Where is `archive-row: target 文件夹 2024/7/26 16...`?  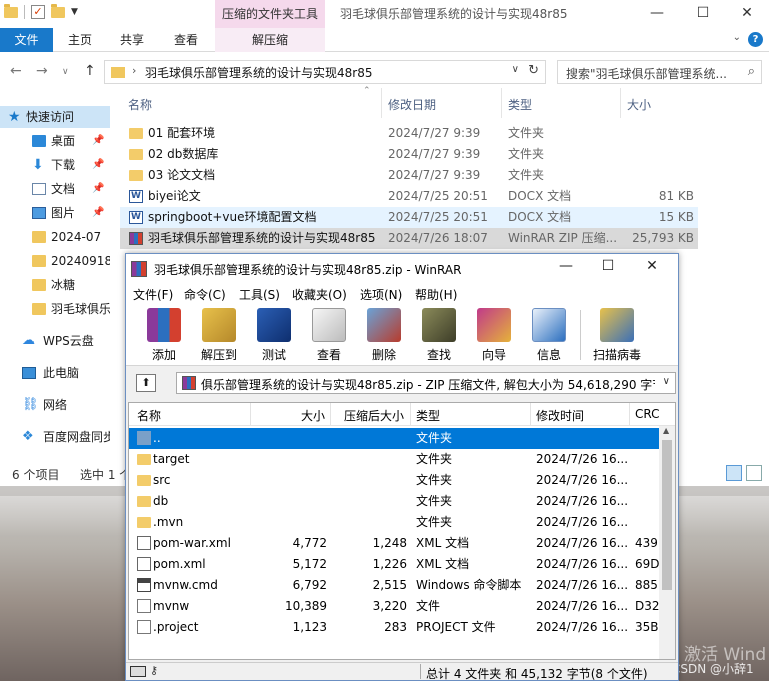 archive-row: target 文件夹 2024/7/26 16... is located at coordinates (394, 459).